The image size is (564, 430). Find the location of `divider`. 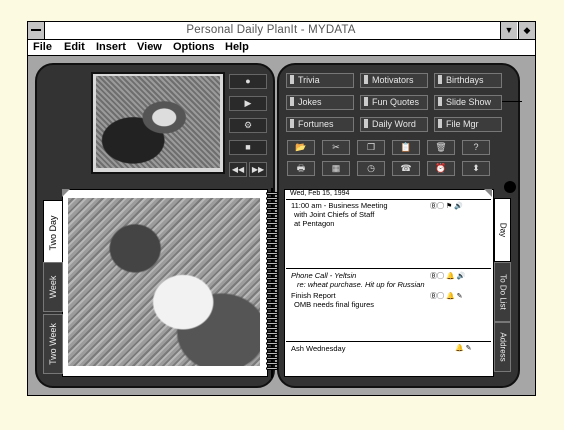

divider is located at coordinates (388, 268).